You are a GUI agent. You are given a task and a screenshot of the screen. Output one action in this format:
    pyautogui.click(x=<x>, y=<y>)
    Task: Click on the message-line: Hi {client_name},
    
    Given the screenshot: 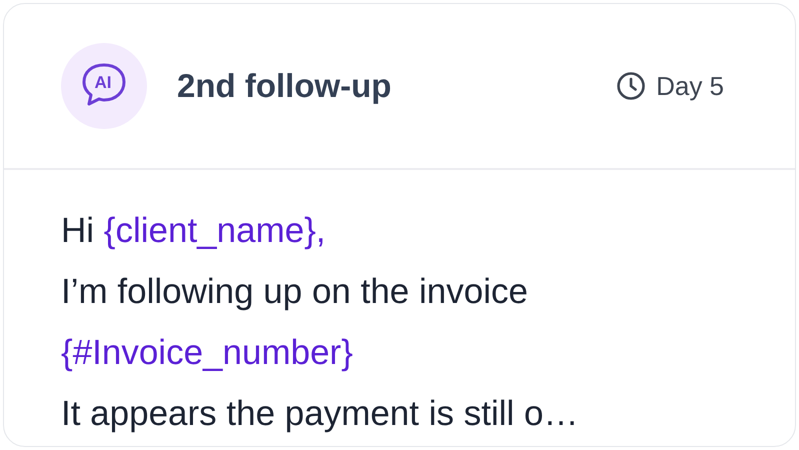 What is the action you would take?
    pyautogui.click(x=194, y=231)
    